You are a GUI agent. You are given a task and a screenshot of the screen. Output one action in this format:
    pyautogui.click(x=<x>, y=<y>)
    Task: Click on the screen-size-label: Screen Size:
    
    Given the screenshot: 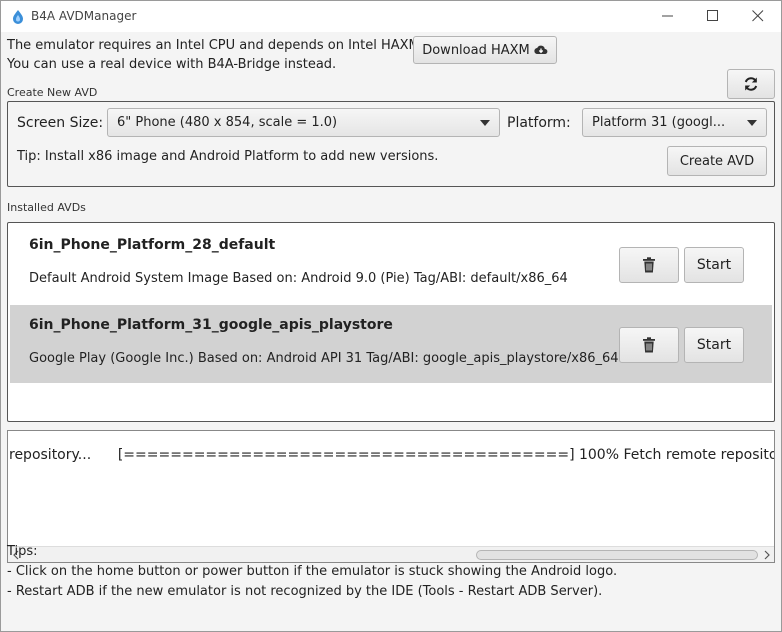 What is the action you would take?
    pyautogui.click(x=60, y=123)
    